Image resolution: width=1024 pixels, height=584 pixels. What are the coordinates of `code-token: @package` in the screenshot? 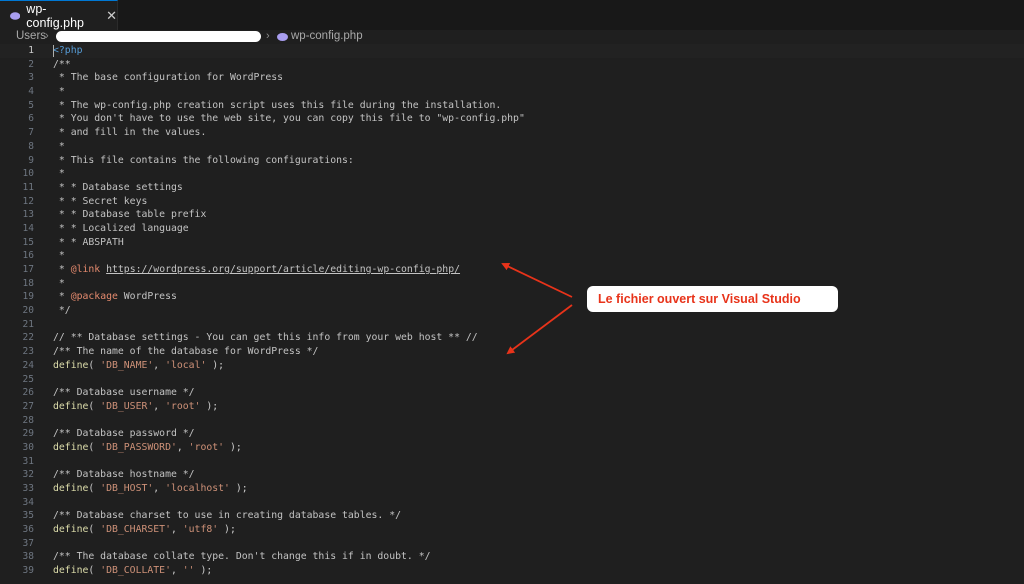 It's located at (94, 297).